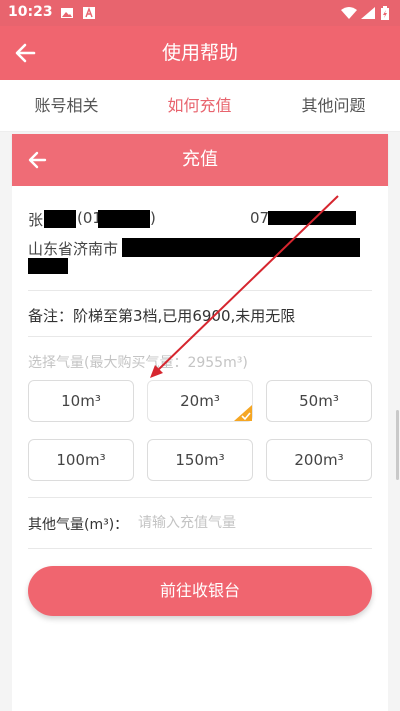  What do you see at coordinates (200, 460) in the screenshot?
I see `amount-option-150: 150m³` at bounding box center [200, 460].